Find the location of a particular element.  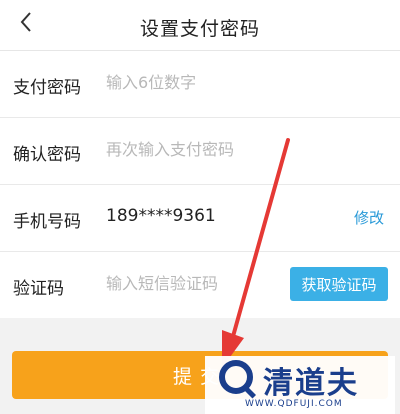

phone-label: 手机号码 is located at coordinates (47, 222).